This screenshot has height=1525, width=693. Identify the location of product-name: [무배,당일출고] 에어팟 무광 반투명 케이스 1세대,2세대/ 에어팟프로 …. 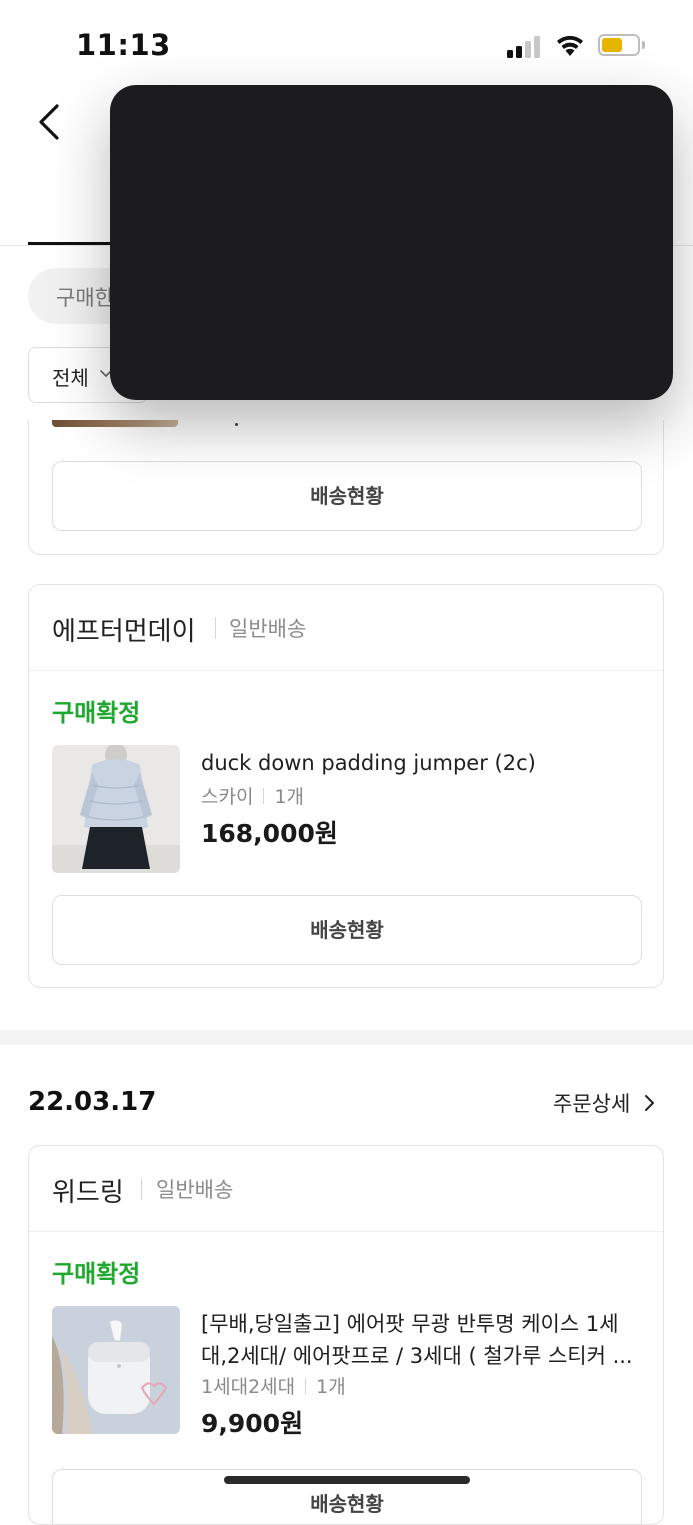
(421, 1340).